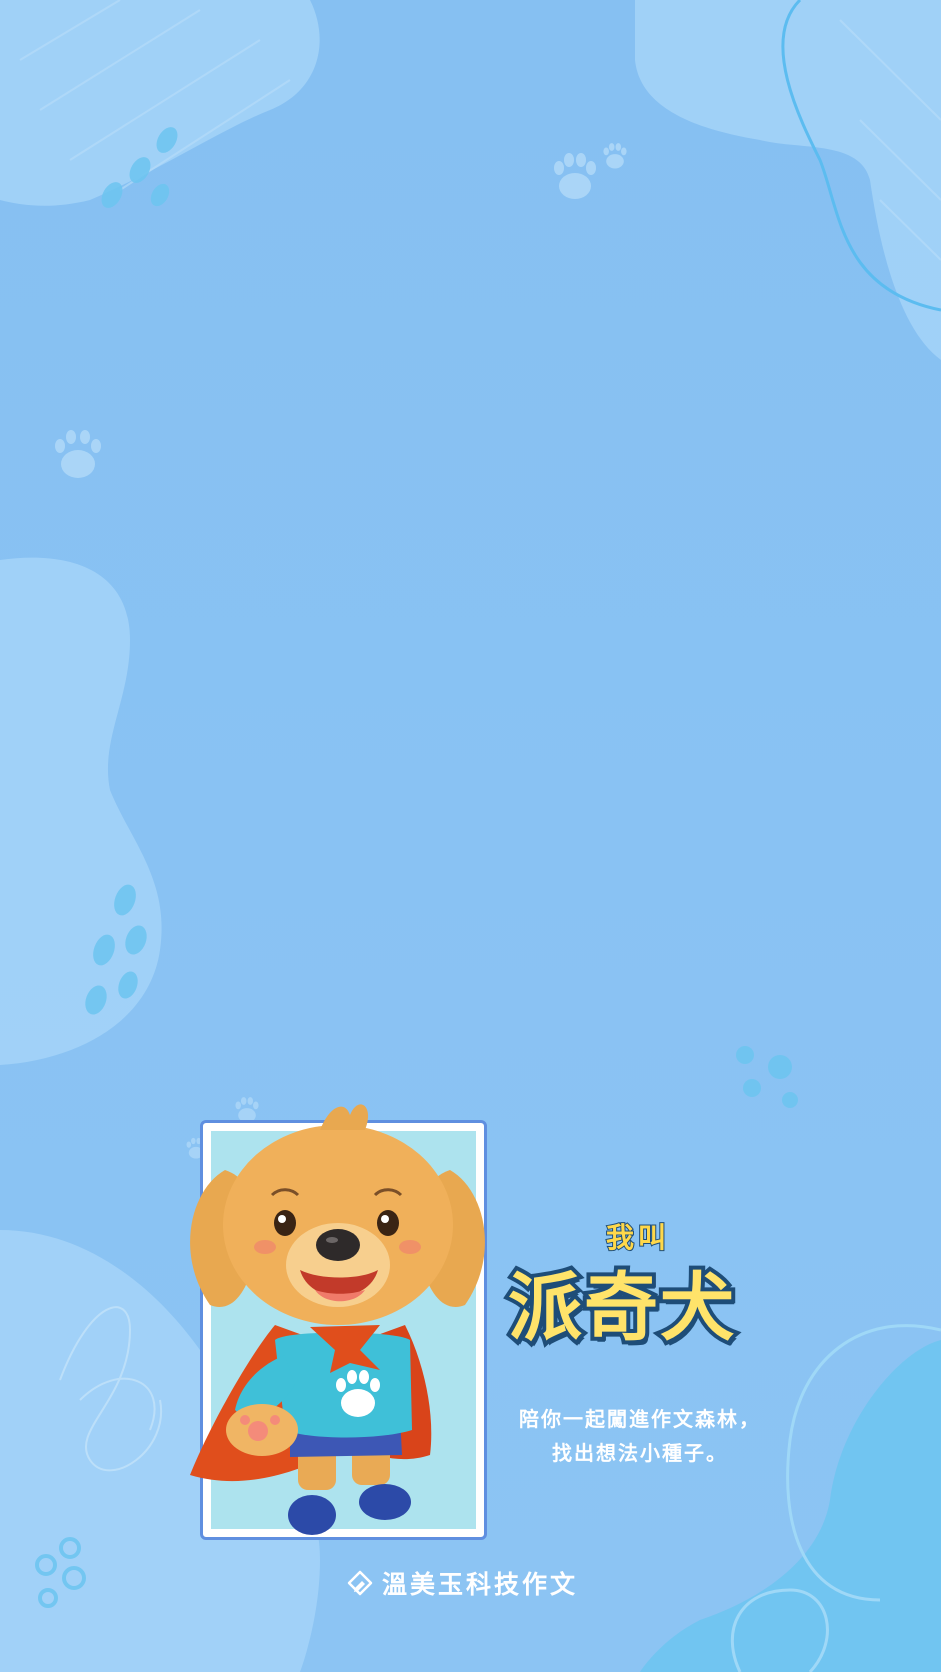 The image size is (941, 1672). I want to click on brand-footer: 溫美玉科技作文, so click(462, 1583).